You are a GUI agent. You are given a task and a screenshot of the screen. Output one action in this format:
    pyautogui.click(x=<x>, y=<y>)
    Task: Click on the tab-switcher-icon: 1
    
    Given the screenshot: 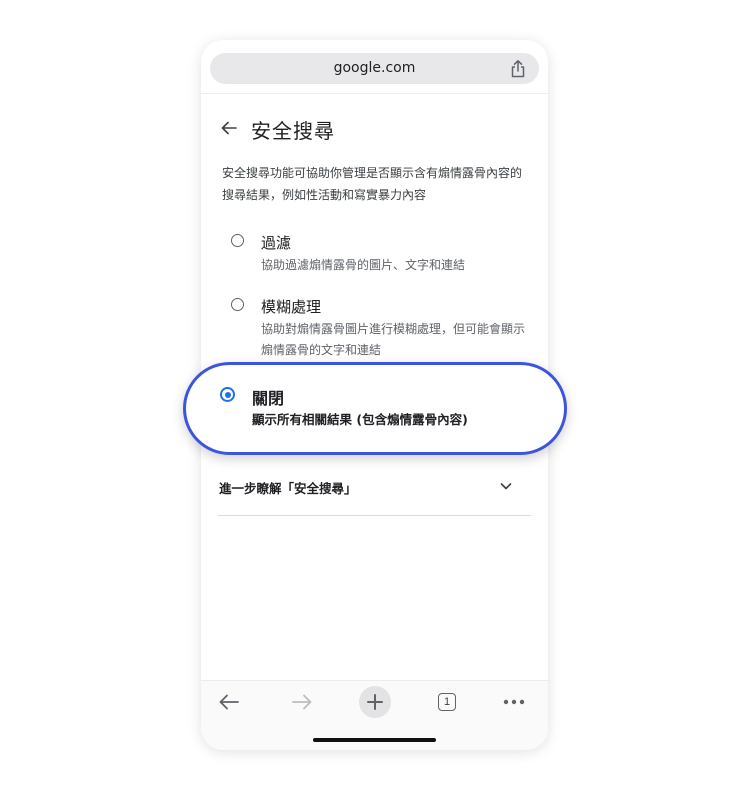 What is the action you would take?
    pyautogui.click(x=447, y=702)
    